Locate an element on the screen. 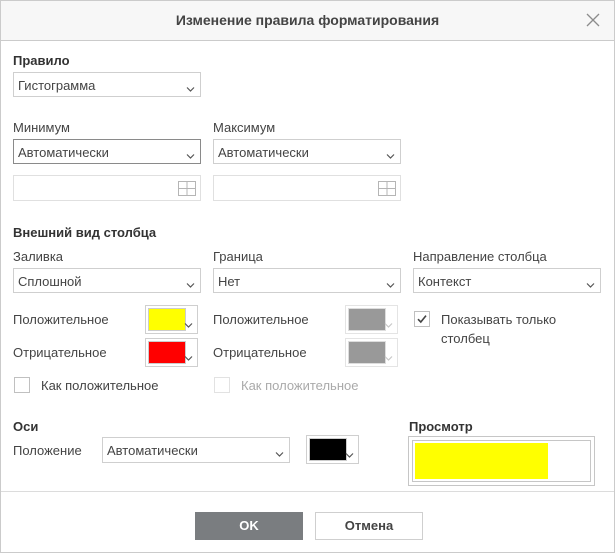 This screenshot has width=615, height=553. axis-position-select: Автоматически is located at coordinates (196, 450).